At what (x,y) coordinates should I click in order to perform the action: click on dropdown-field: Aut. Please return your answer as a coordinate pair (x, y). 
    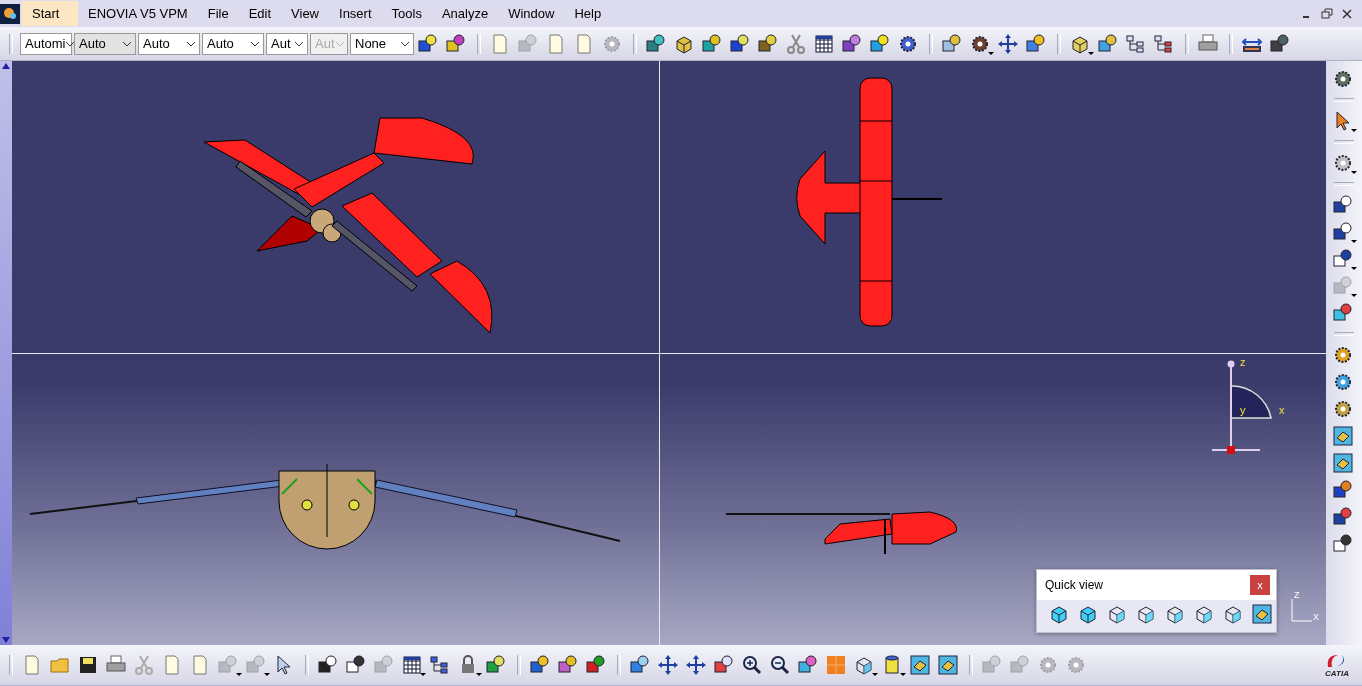
    Looking at the image, I should click on (287, 43).